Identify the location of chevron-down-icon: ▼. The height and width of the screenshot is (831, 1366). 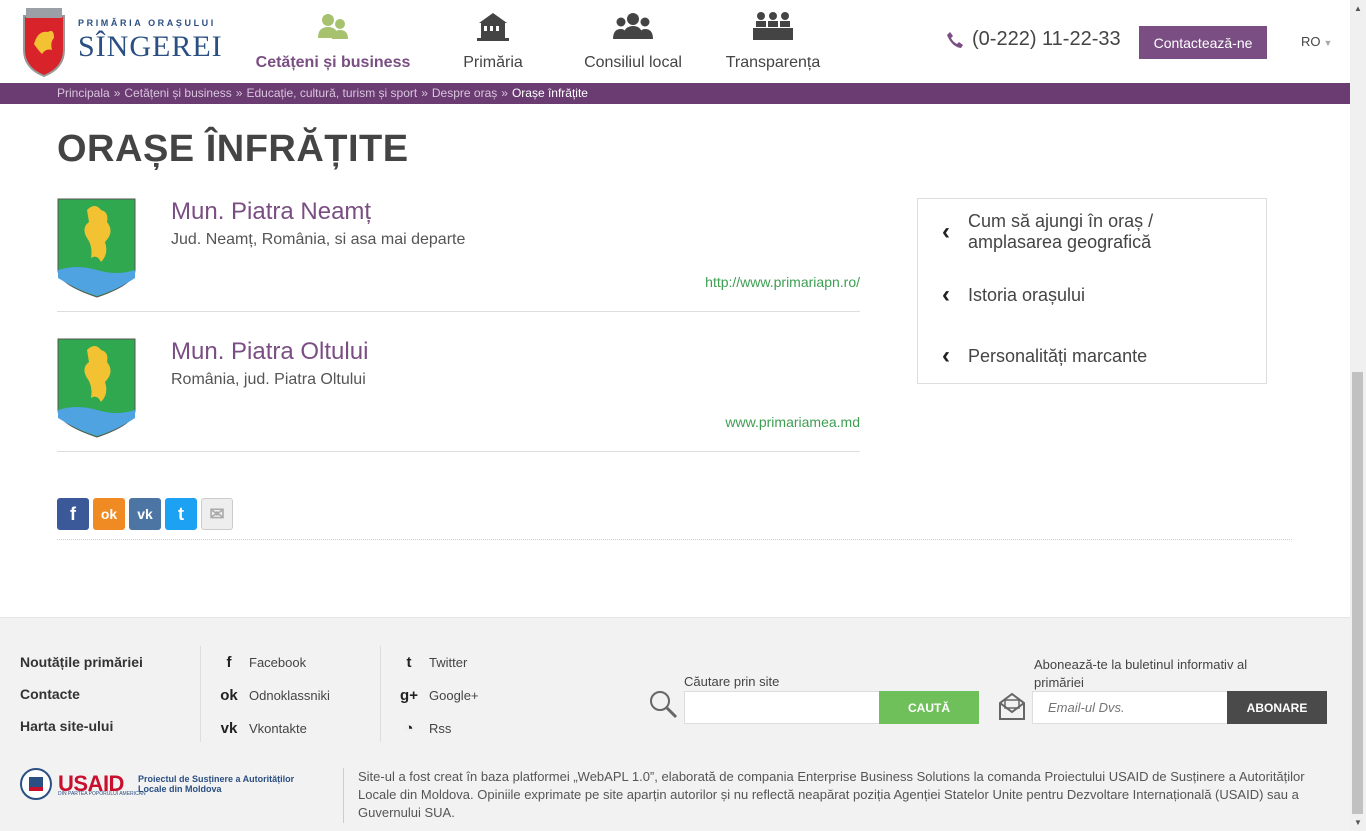
(1328, 43).